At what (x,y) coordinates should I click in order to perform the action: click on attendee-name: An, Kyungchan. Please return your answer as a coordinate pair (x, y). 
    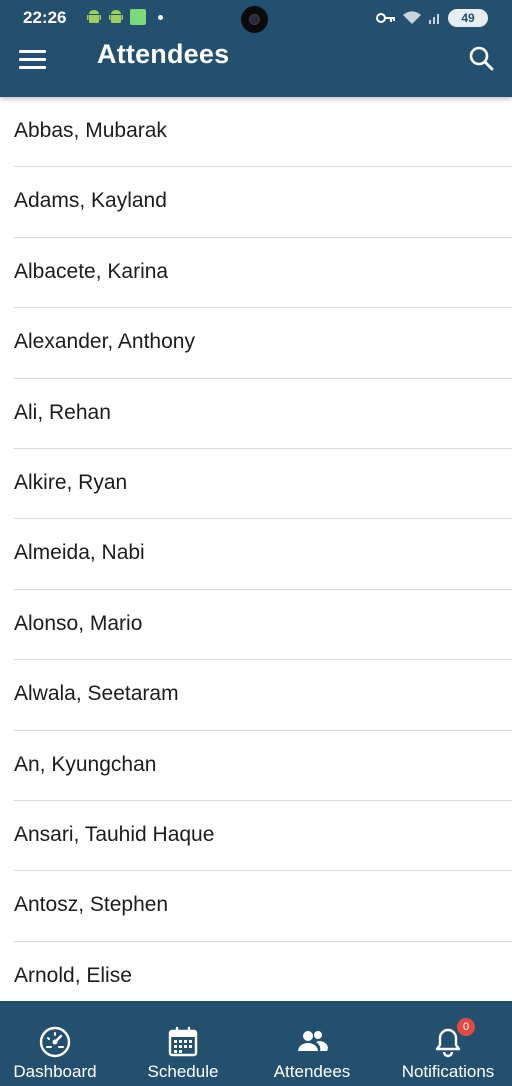
    Looking at the image, I should click on (85, 764).